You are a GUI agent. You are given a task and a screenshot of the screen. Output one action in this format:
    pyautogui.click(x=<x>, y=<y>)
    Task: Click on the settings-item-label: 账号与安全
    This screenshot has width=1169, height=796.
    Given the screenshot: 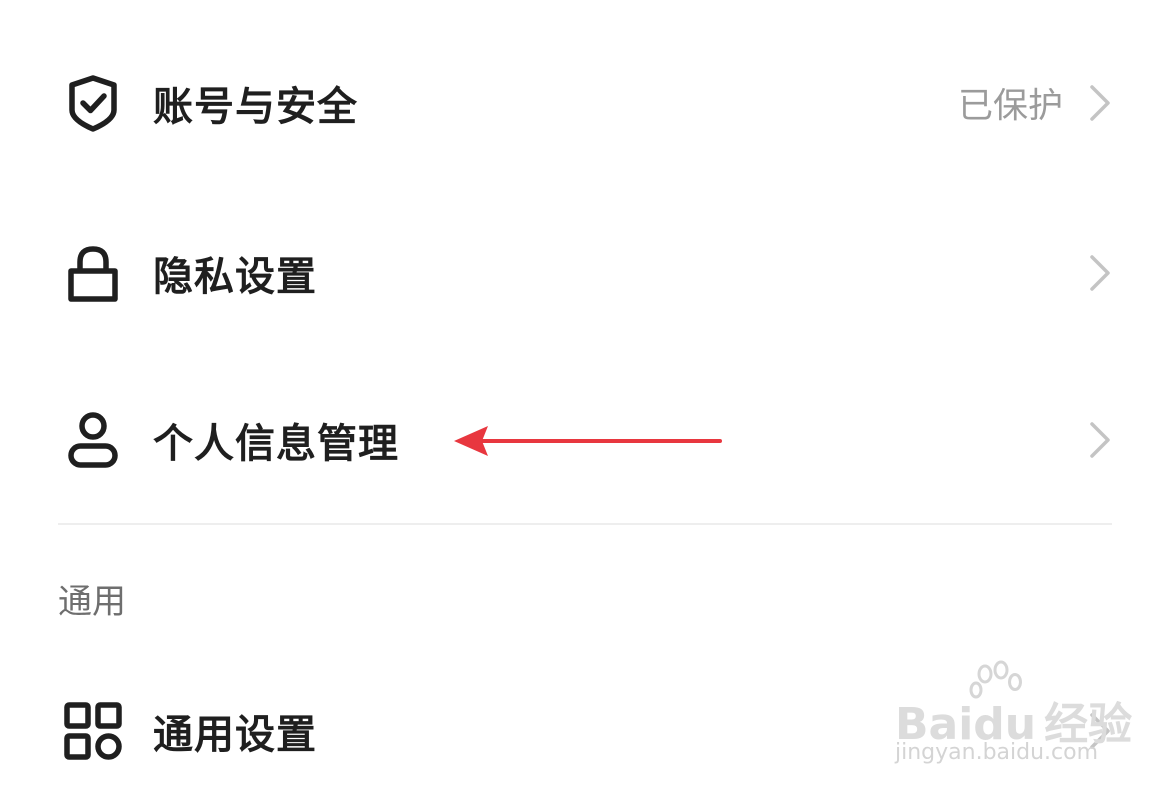 What is the action you would take?
    pyautogui.click(x=255, y=107)
    